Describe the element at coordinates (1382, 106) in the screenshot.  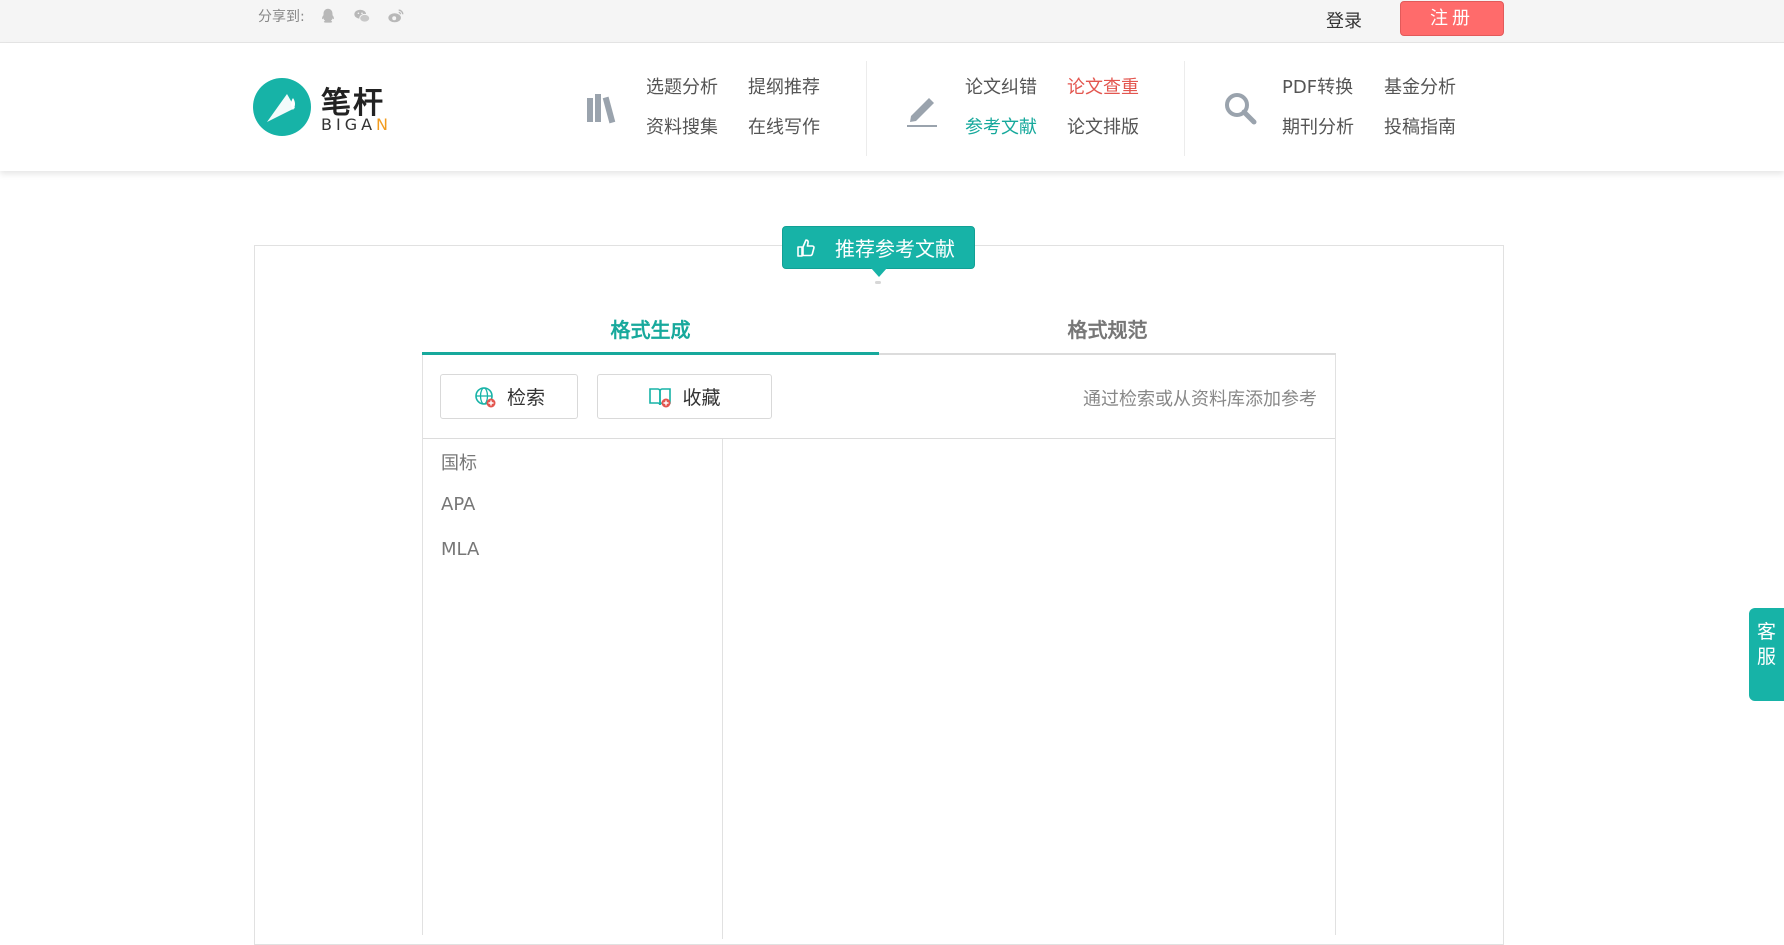
I see `nav-links-tools: PDF转换 基金分析 期刊分析 投稿指南` at that location.